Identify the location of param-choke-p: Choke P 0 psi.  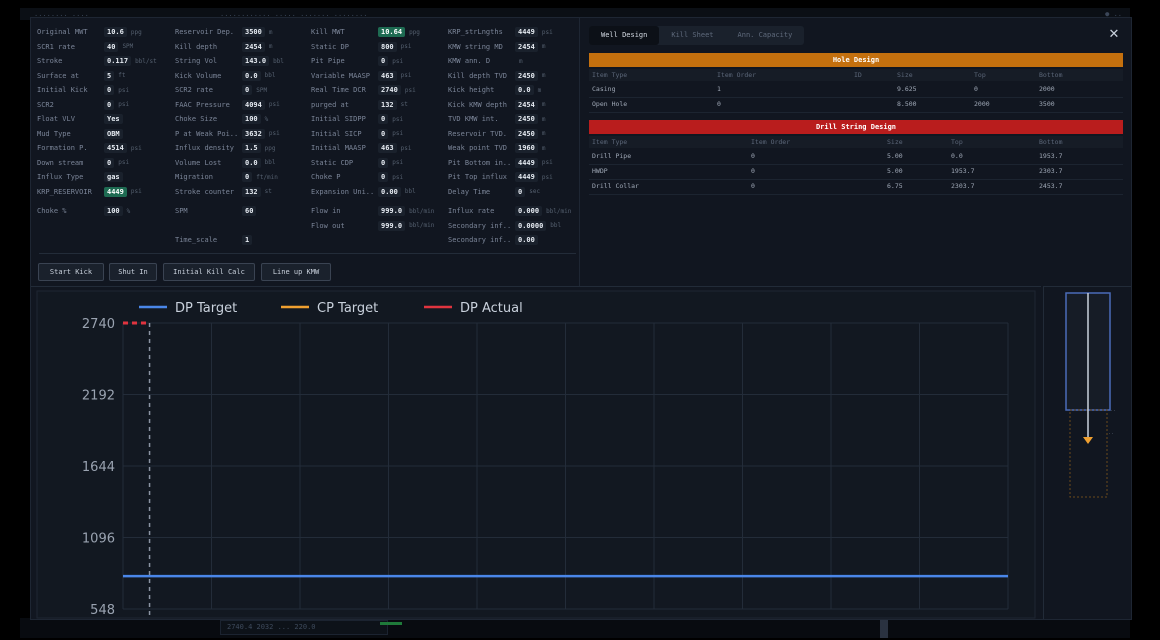
(357, 177).